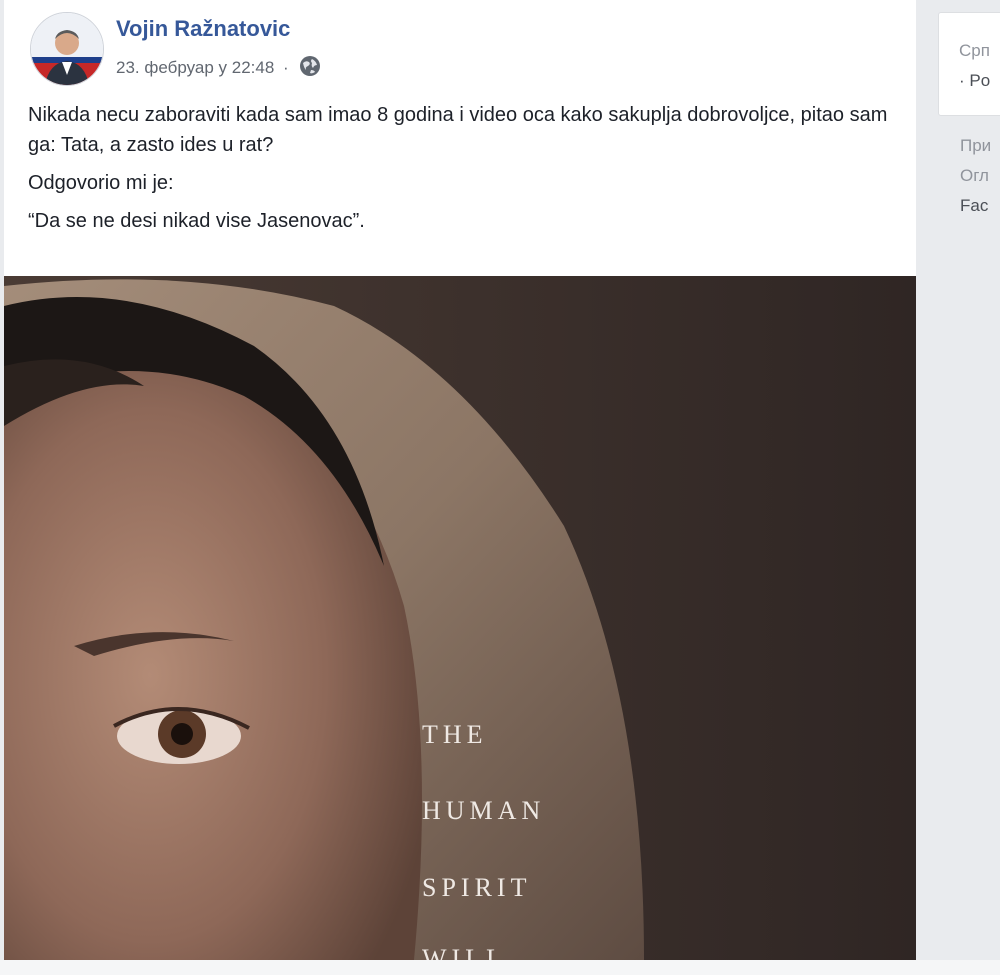 The image size is (1000, 975). I want to click on image-caption-line: THE, so click(455, 734).